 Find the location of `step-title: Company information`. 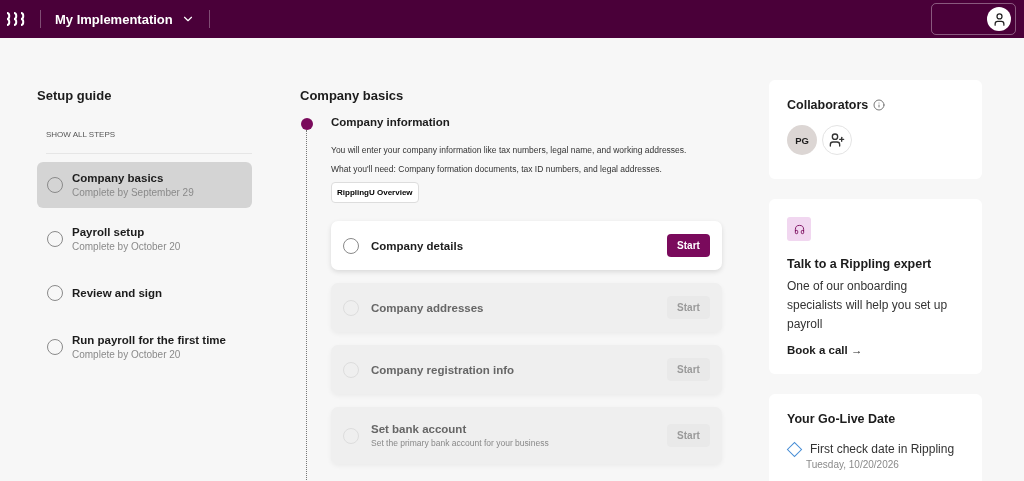

step-title: Company information is located at coordinates (391, 122).